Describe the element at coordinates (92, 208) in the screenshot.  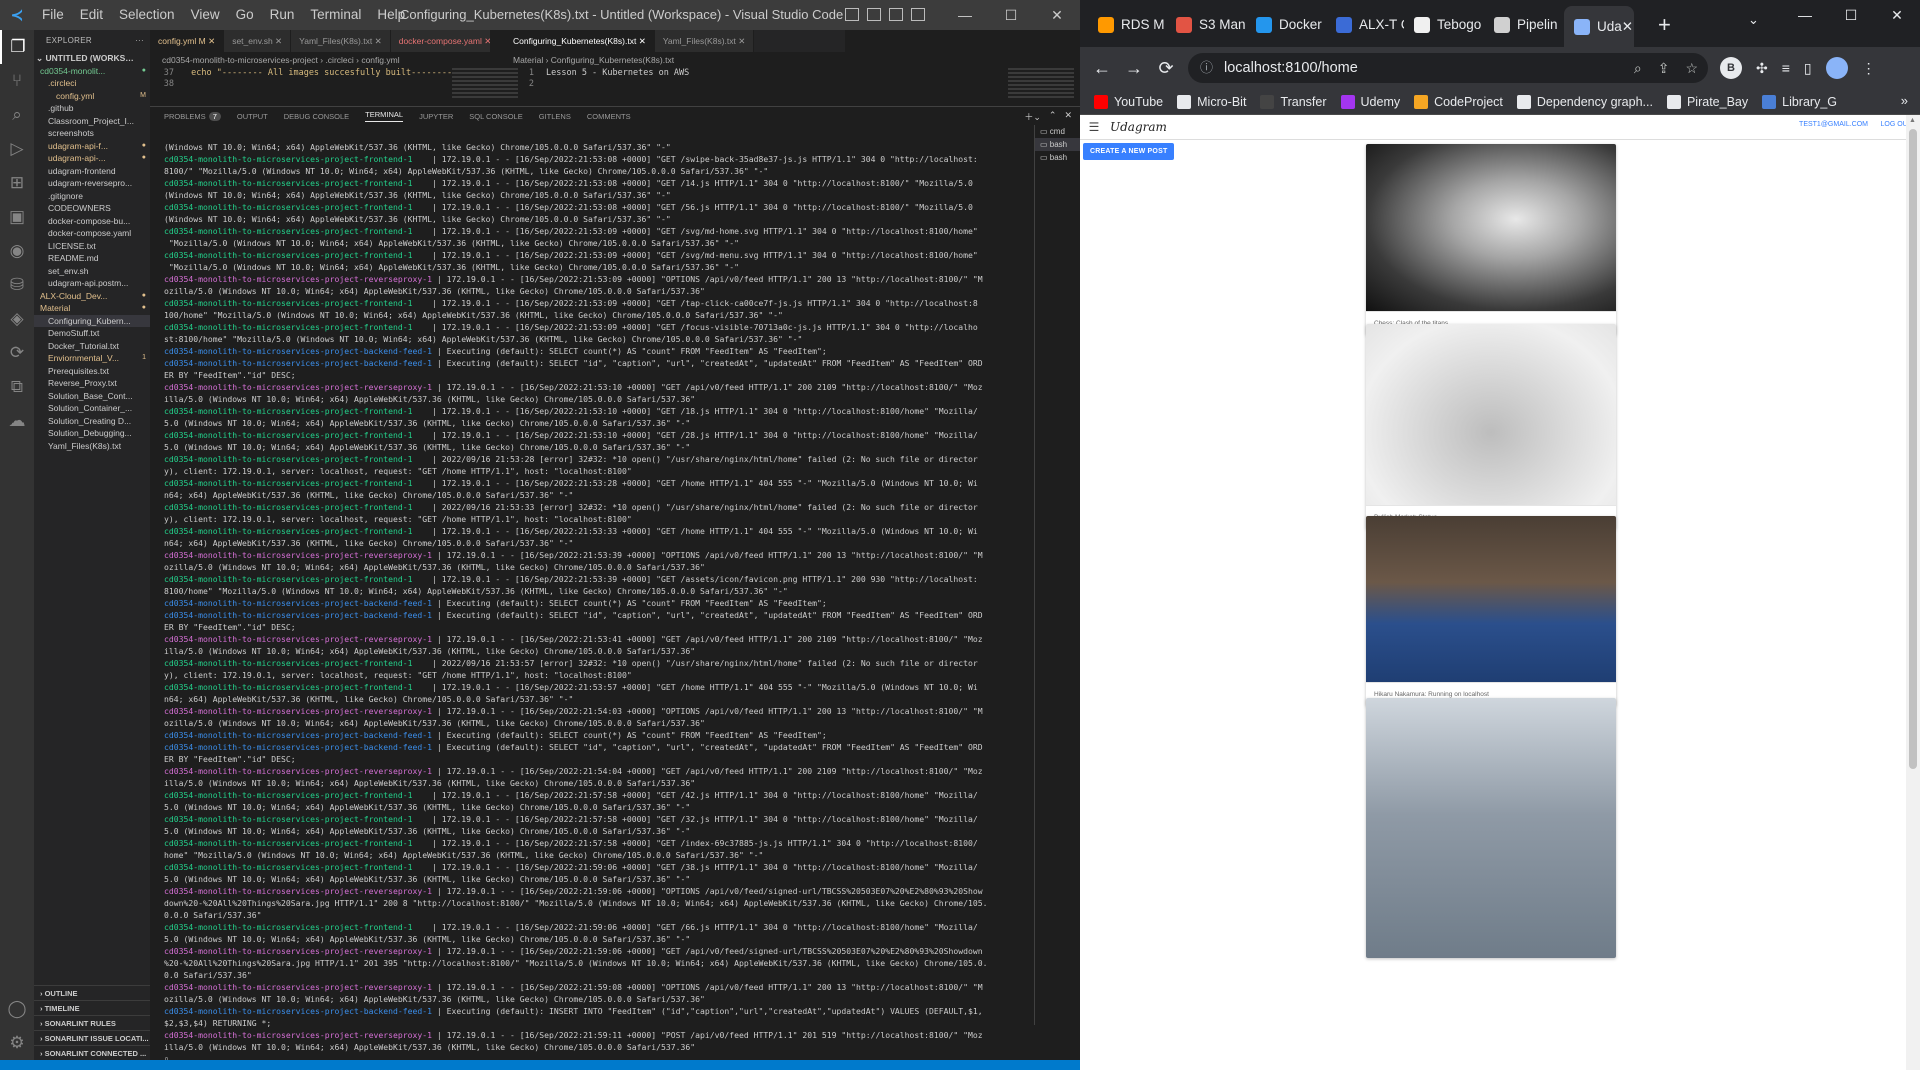
I see `tree-item: CODEOWNERS` at that location.